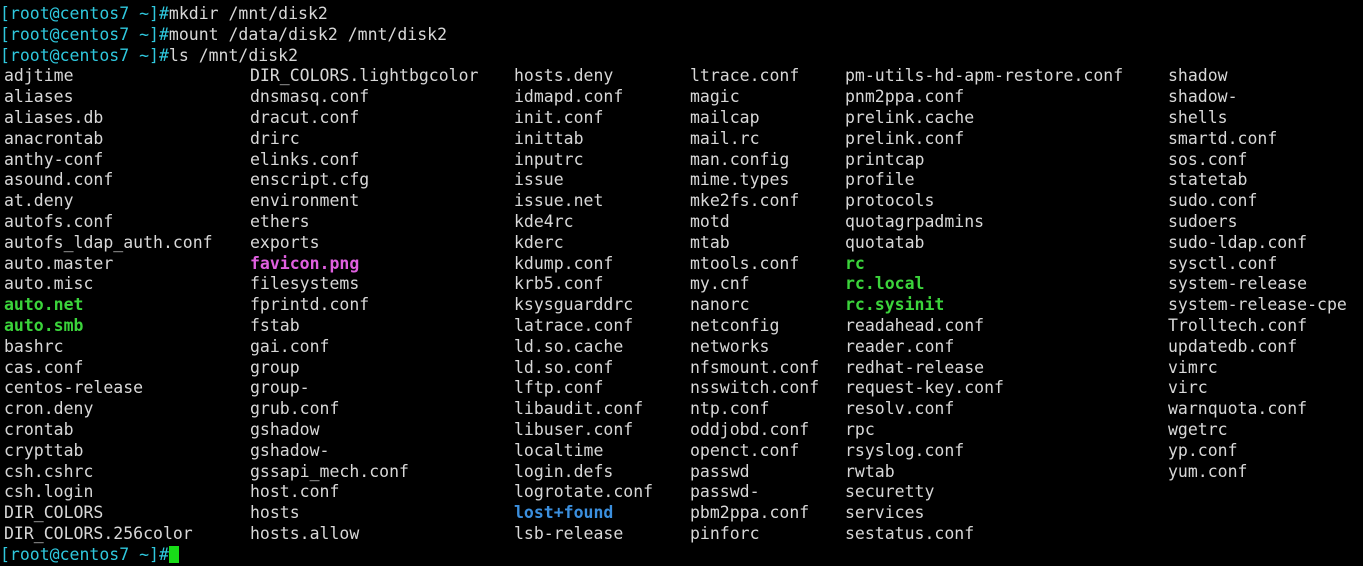 The width and height of the screenshot is (1363, 566). I want to click on file-entry: rwtab, so click(870, 471).